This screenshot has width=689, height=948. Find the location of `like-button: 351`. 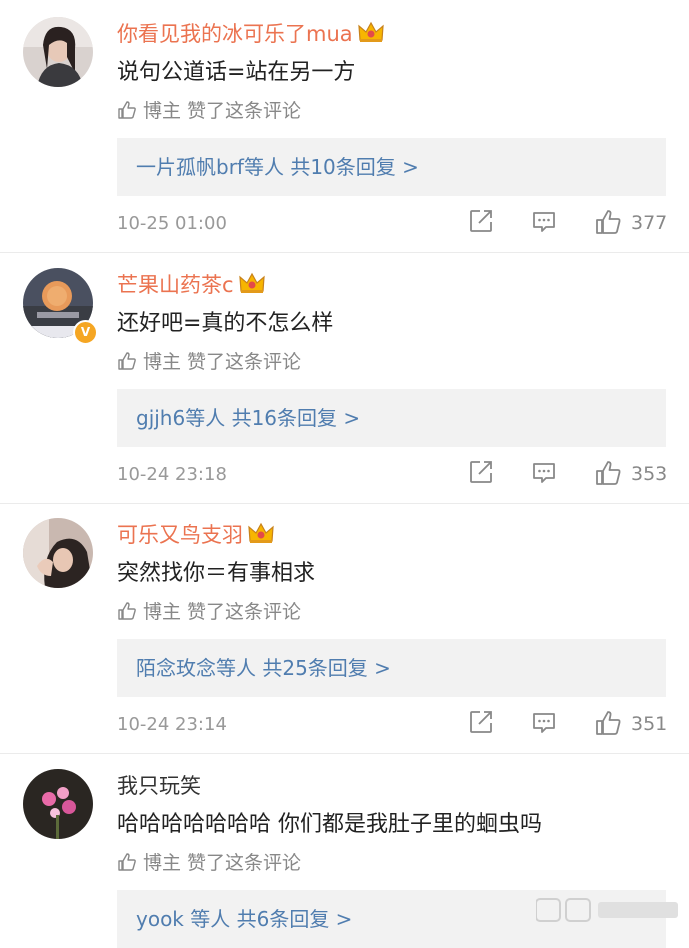

like-button: 351 is located at coordinates (634, 724).